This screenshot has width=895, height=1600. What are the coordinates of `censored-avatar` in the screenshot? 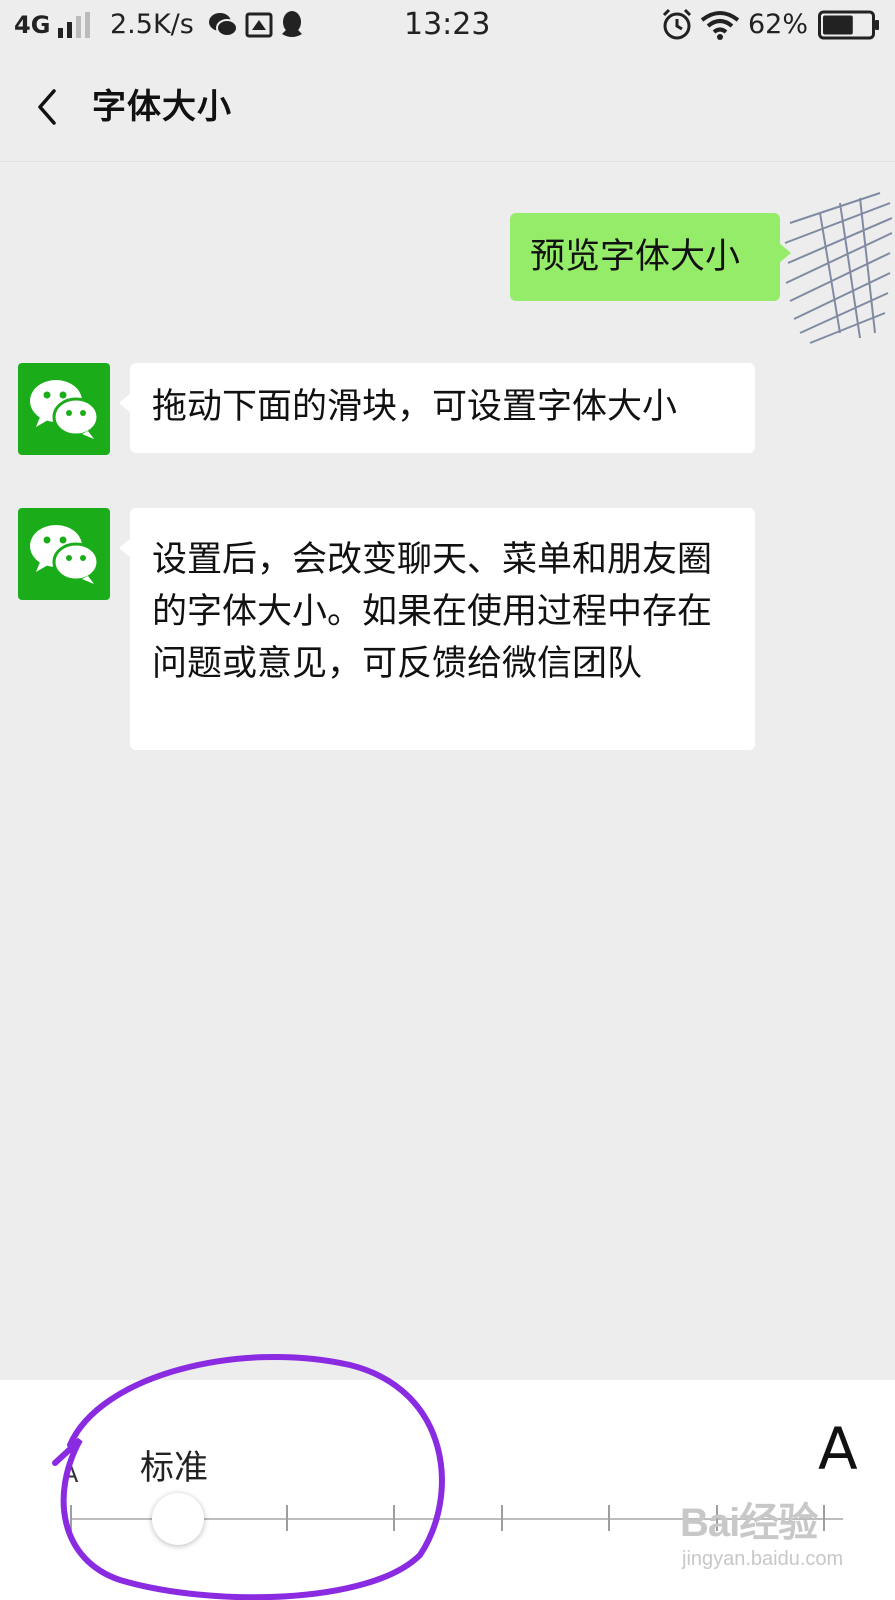 It's located at (838, 268).